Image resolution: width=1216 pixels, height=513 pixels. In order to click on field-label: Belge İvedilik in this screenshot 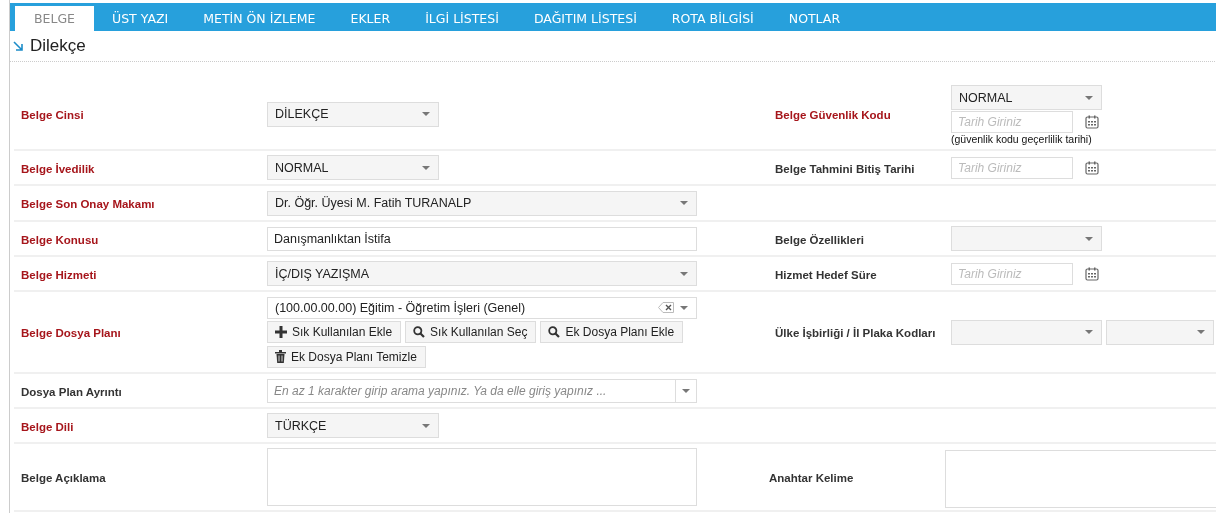, I will do `click(58, 168)`.